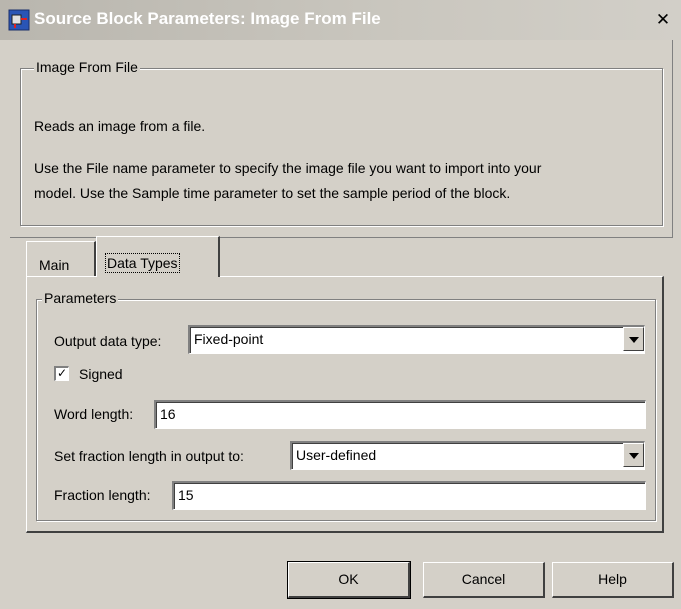 The height and width of the screenshot is (609, 681). I want to click on fraction-mode-value: User-defined, so click(336, 455).